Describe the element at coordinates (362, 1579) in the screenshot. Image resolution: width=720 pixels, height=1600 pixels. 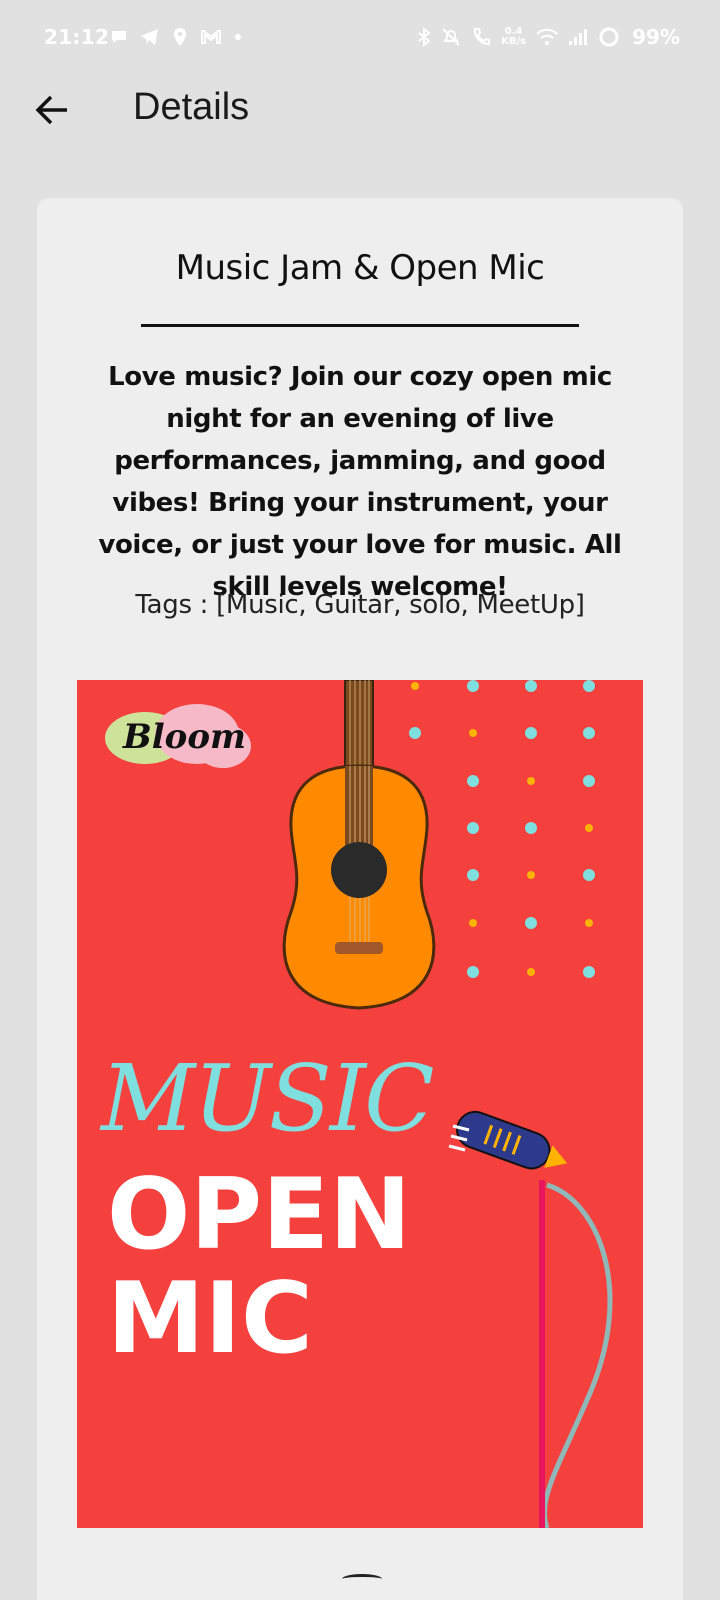
I see `scroll-hint` at that location.